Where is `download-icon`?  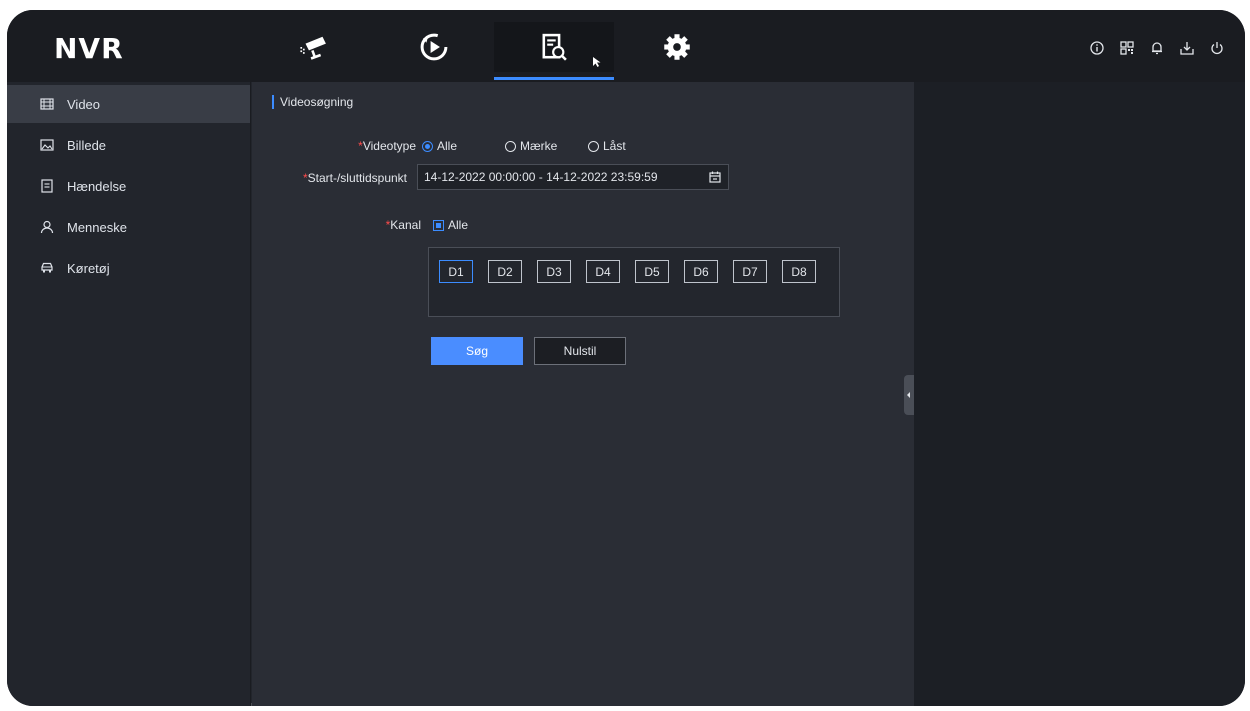 download-icon is located at coordinates (1187, 48).